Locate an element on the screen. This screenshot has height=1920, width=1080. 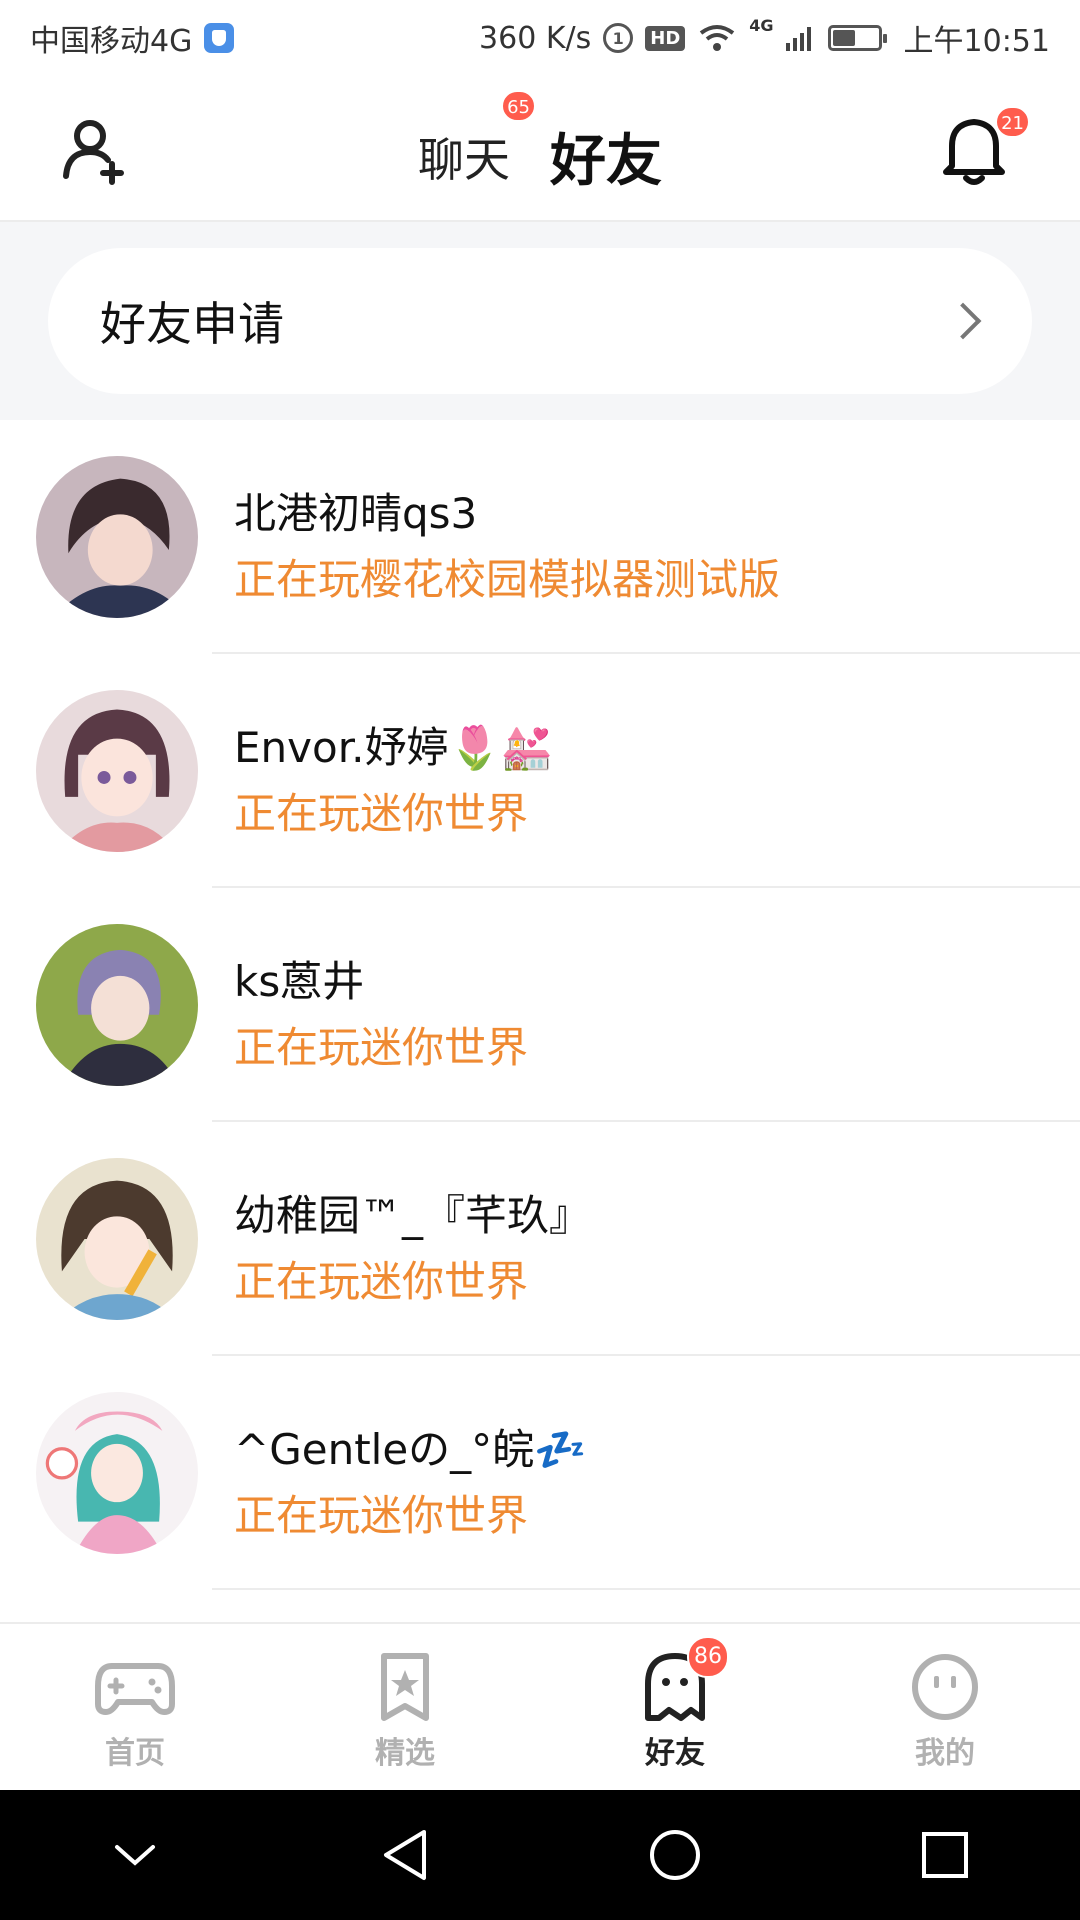
bottom-navigation: 首页 精选 86 好友 我的 is located at coordinates (540, 1707).